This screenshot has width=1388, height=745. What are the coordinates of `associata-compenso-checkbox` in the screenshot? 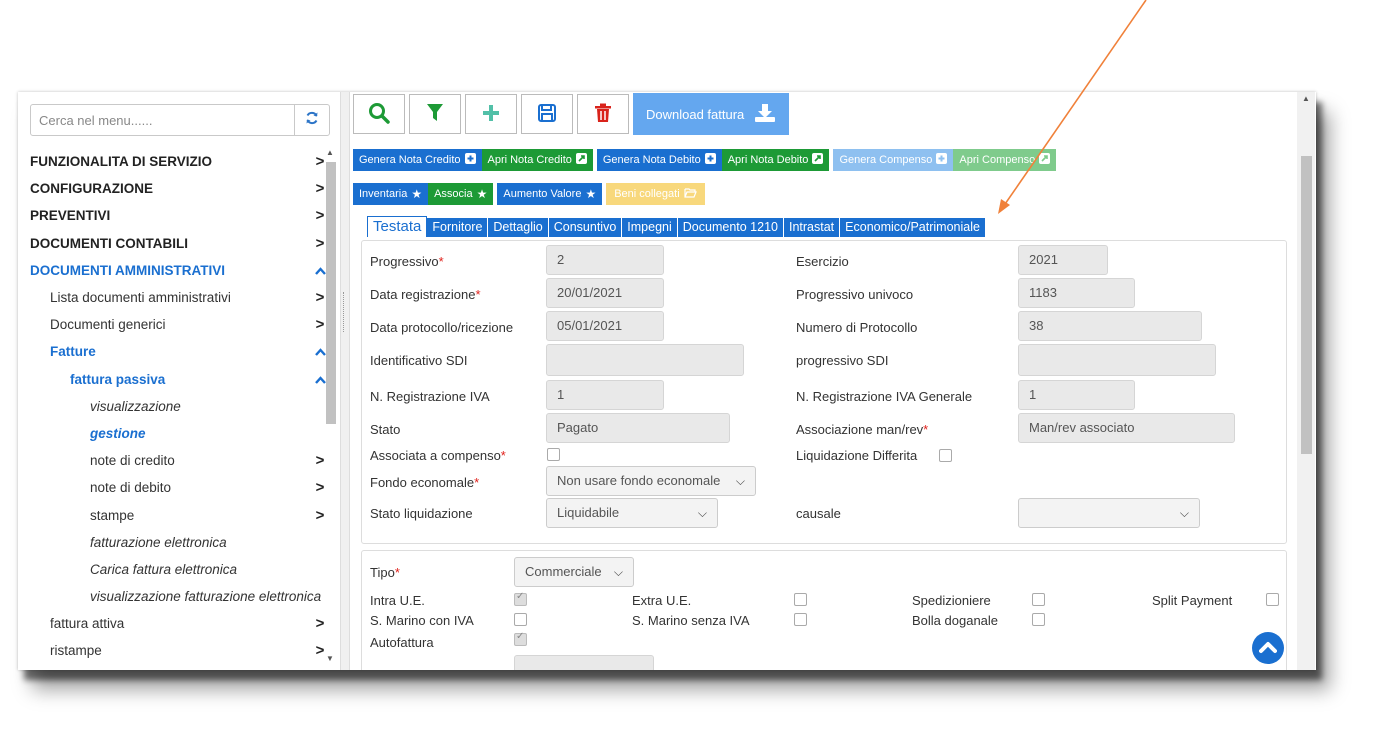 It's located at (553, 454).